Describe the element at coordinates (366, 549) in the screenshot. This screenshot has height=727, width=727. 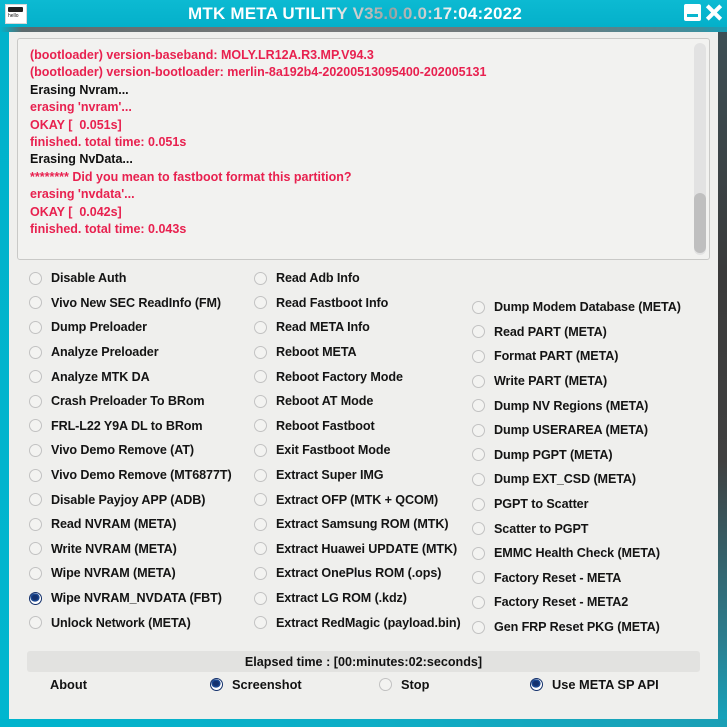
I see `option-row: Extract Huawei UPDATE (MTK)` at that location.